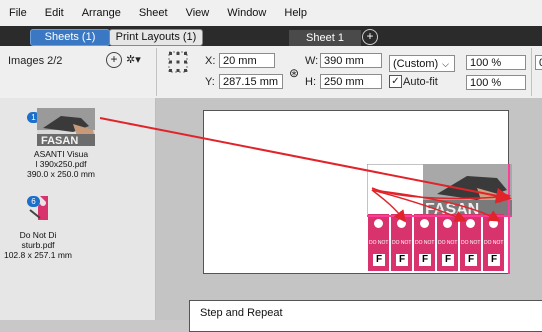  I want to click on menu-view: View, so click(198, 13).